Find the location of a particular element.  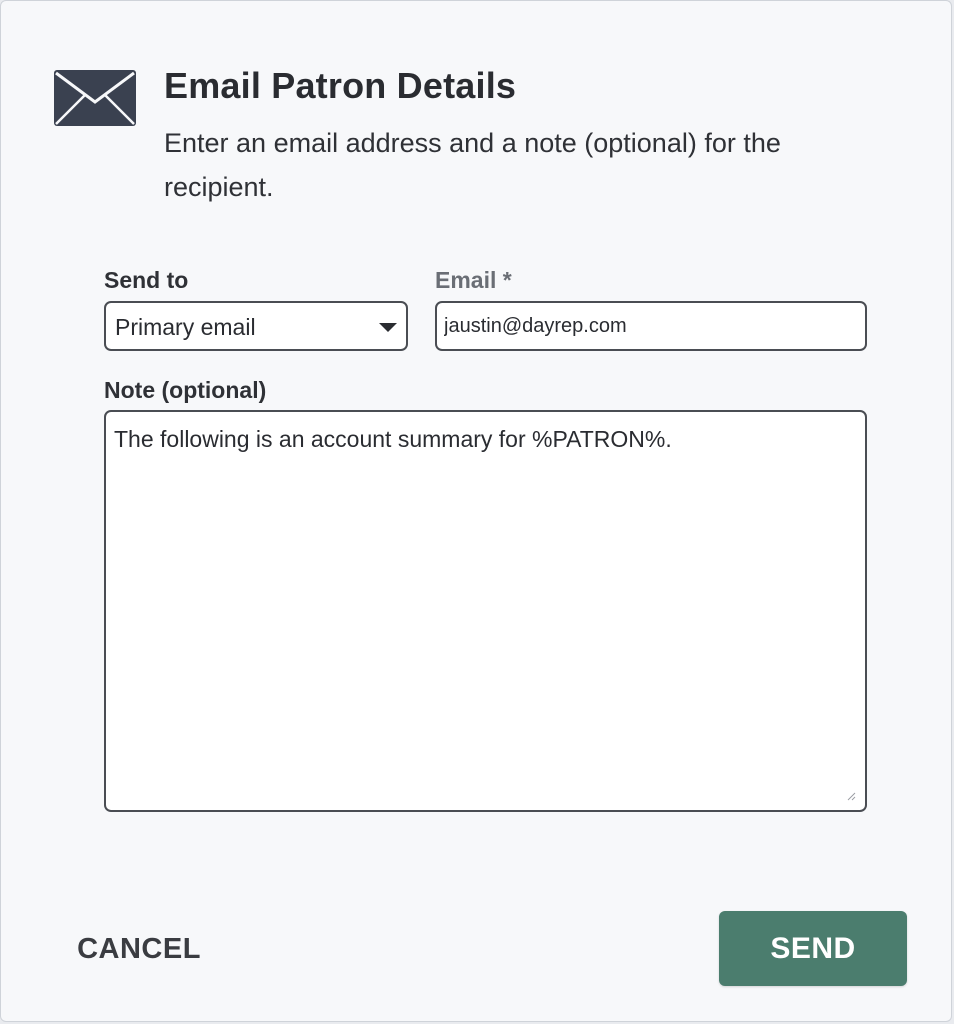

note-label: Note (optional) is located at coordinates (185, 390).